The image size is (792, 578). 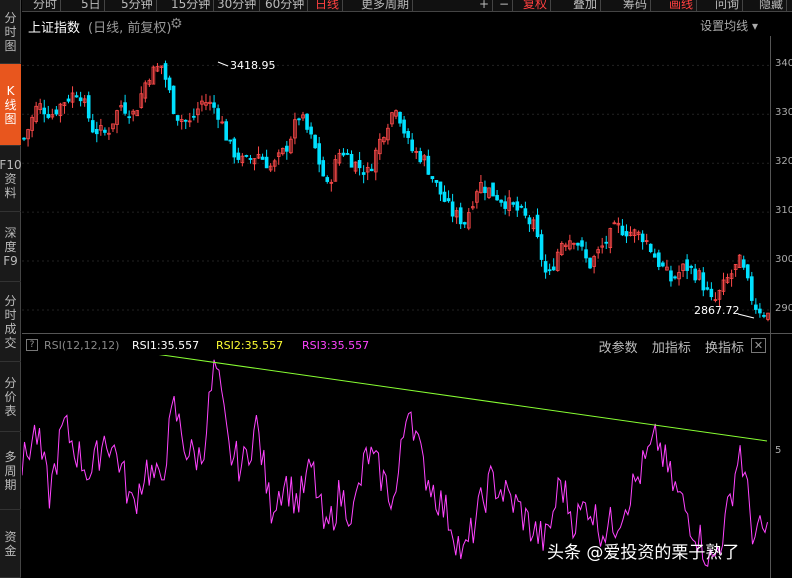 I want to click on modify-params-button: 改参数, so click(x=618, y=348).